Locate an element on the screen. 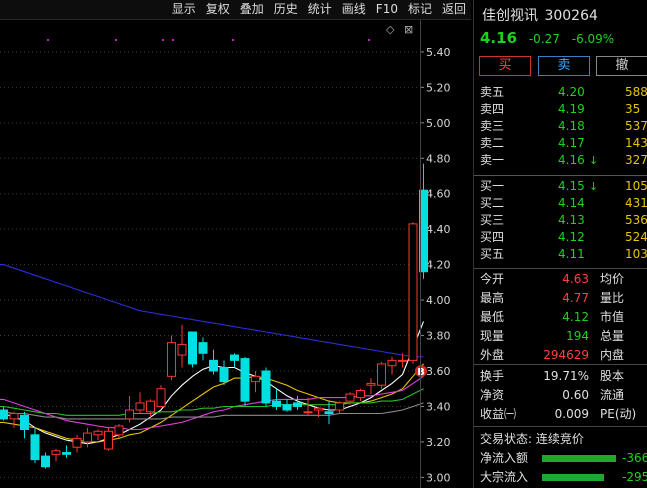 This screenshot has height=488, width=647. stat-row-open: 今开 4.63 均价 is located at coordinates (563, 279).